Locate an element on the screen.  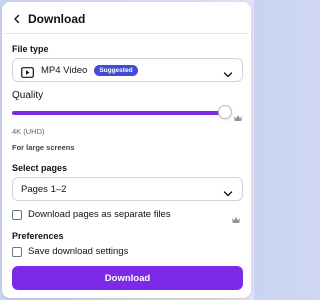
select-pages-label: Select pages is located at coordinates (40, 168).